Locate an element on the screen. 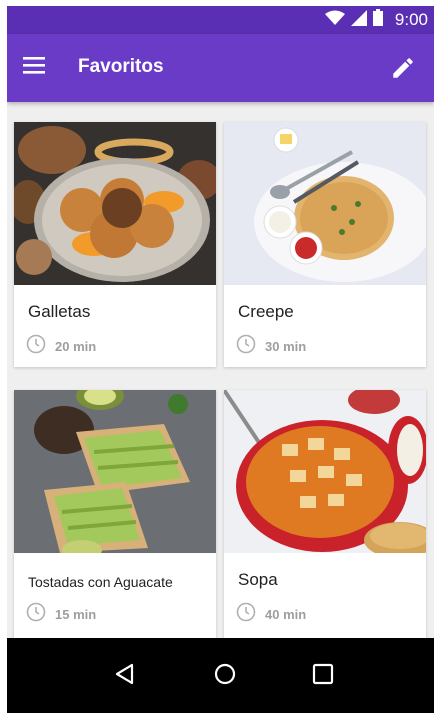  recipe-name: Sopa is located at coordinates (258, 579).